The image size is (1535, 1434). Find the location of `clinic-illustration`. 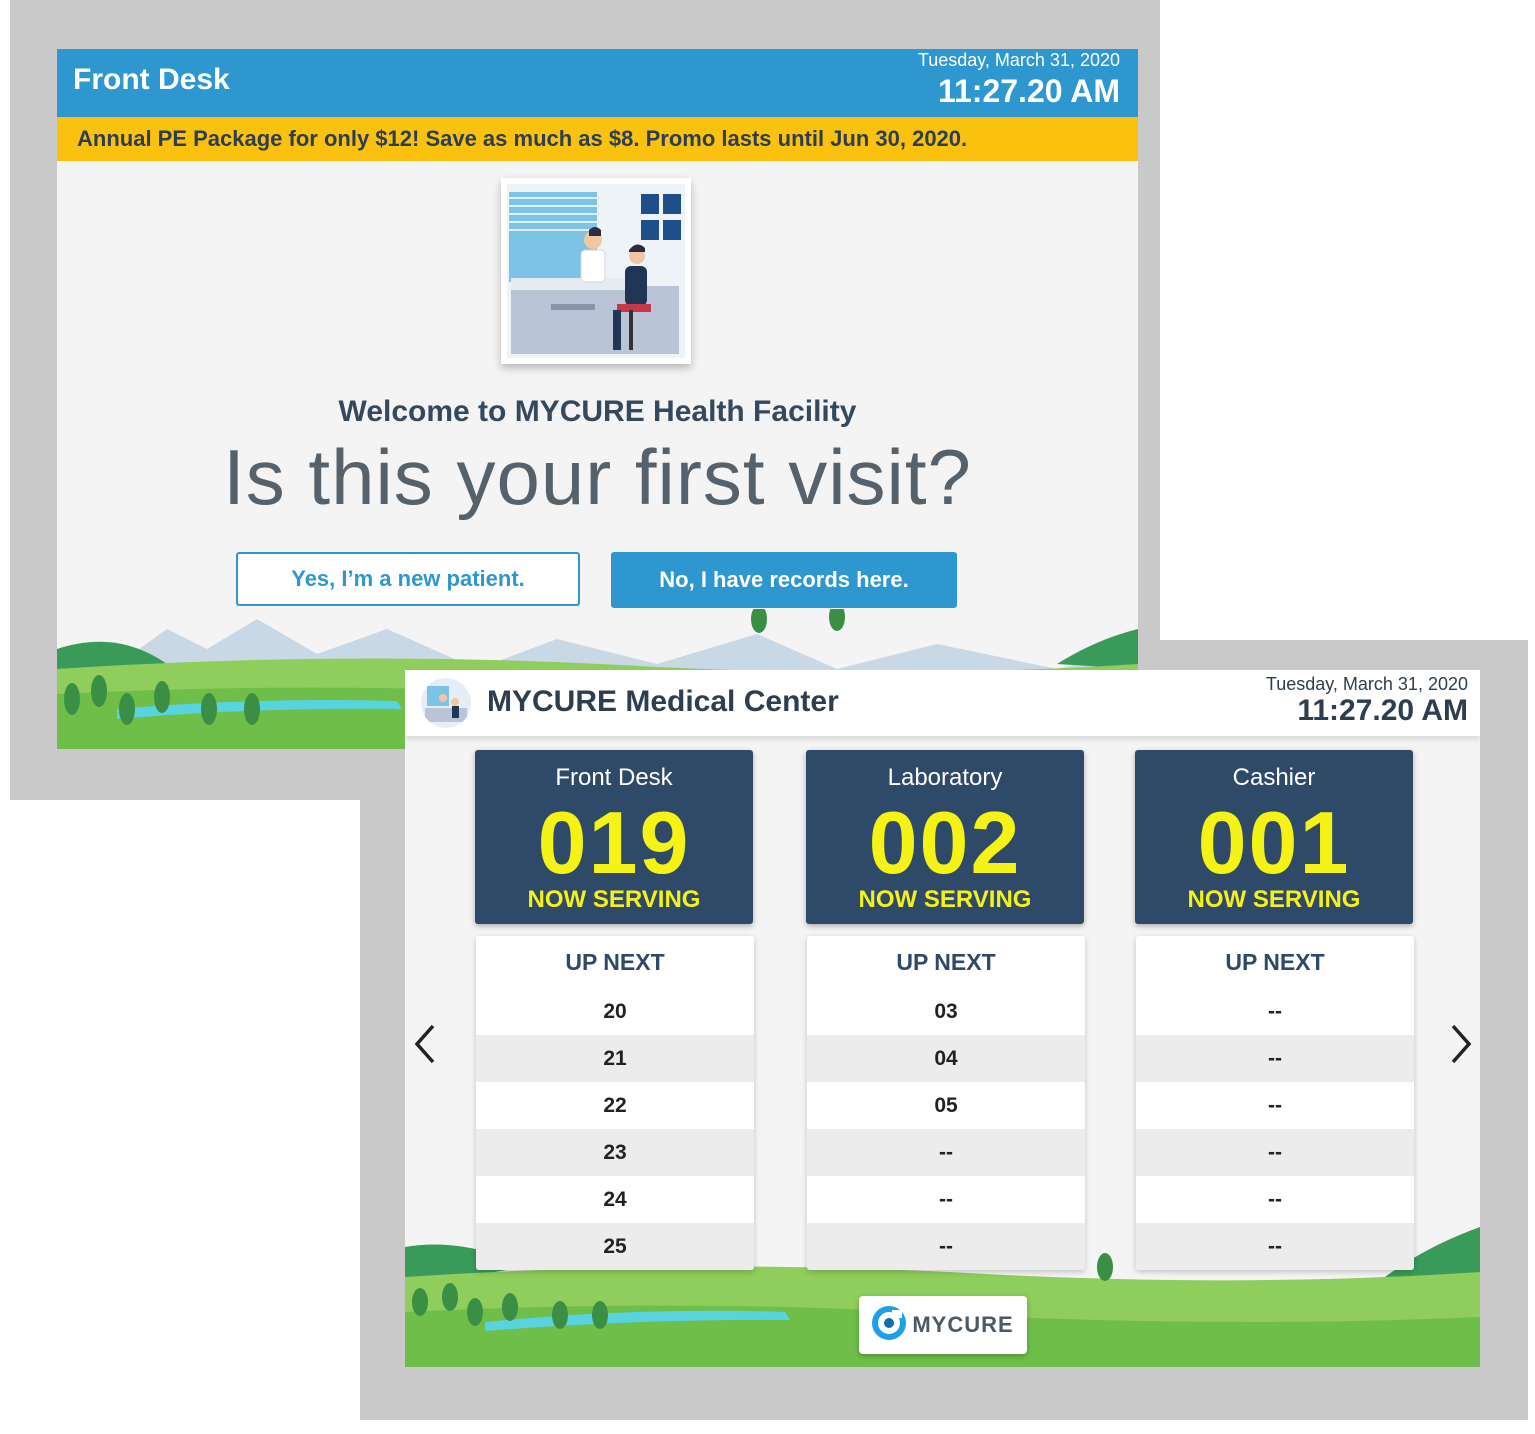

clinic-illustration is located at coordinates (596, 271).